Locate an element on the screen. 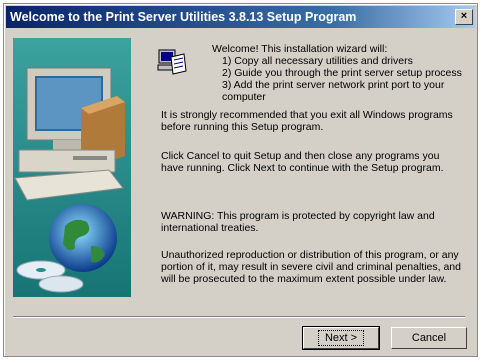  next-button: Next > is located at coordinates (341, 338).